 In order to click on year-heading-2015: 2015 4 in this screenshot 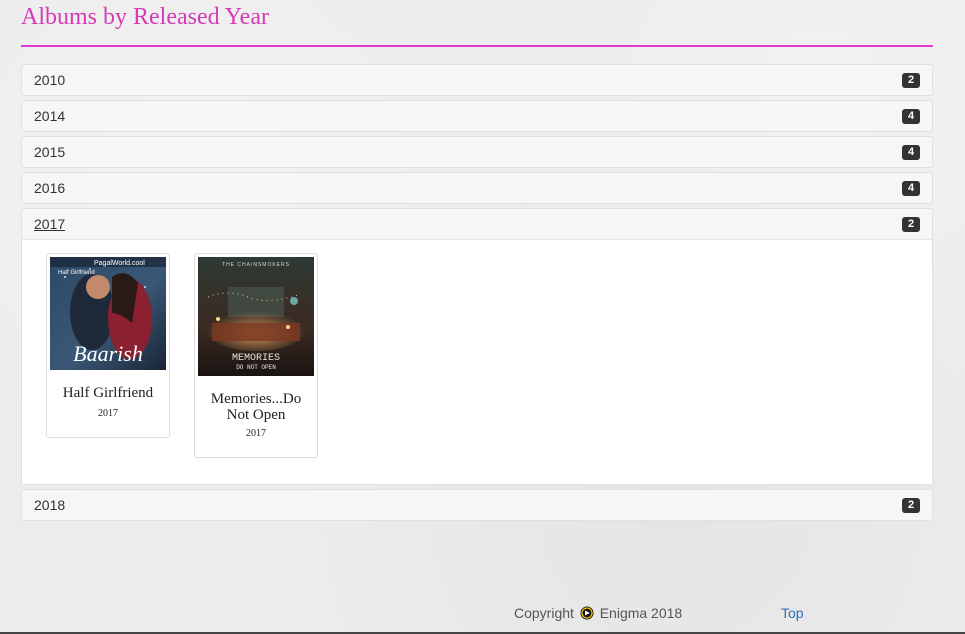, I will do `click(477, 152)`.